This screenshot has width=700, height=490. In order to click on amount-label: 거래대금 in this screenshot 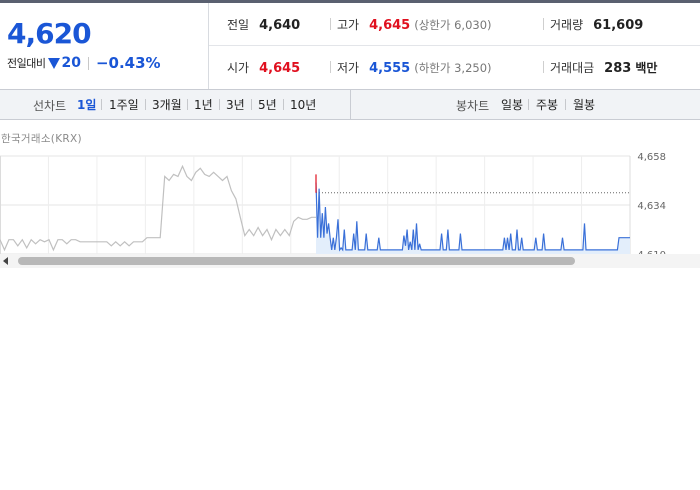, I will do `click(572, 68)`.